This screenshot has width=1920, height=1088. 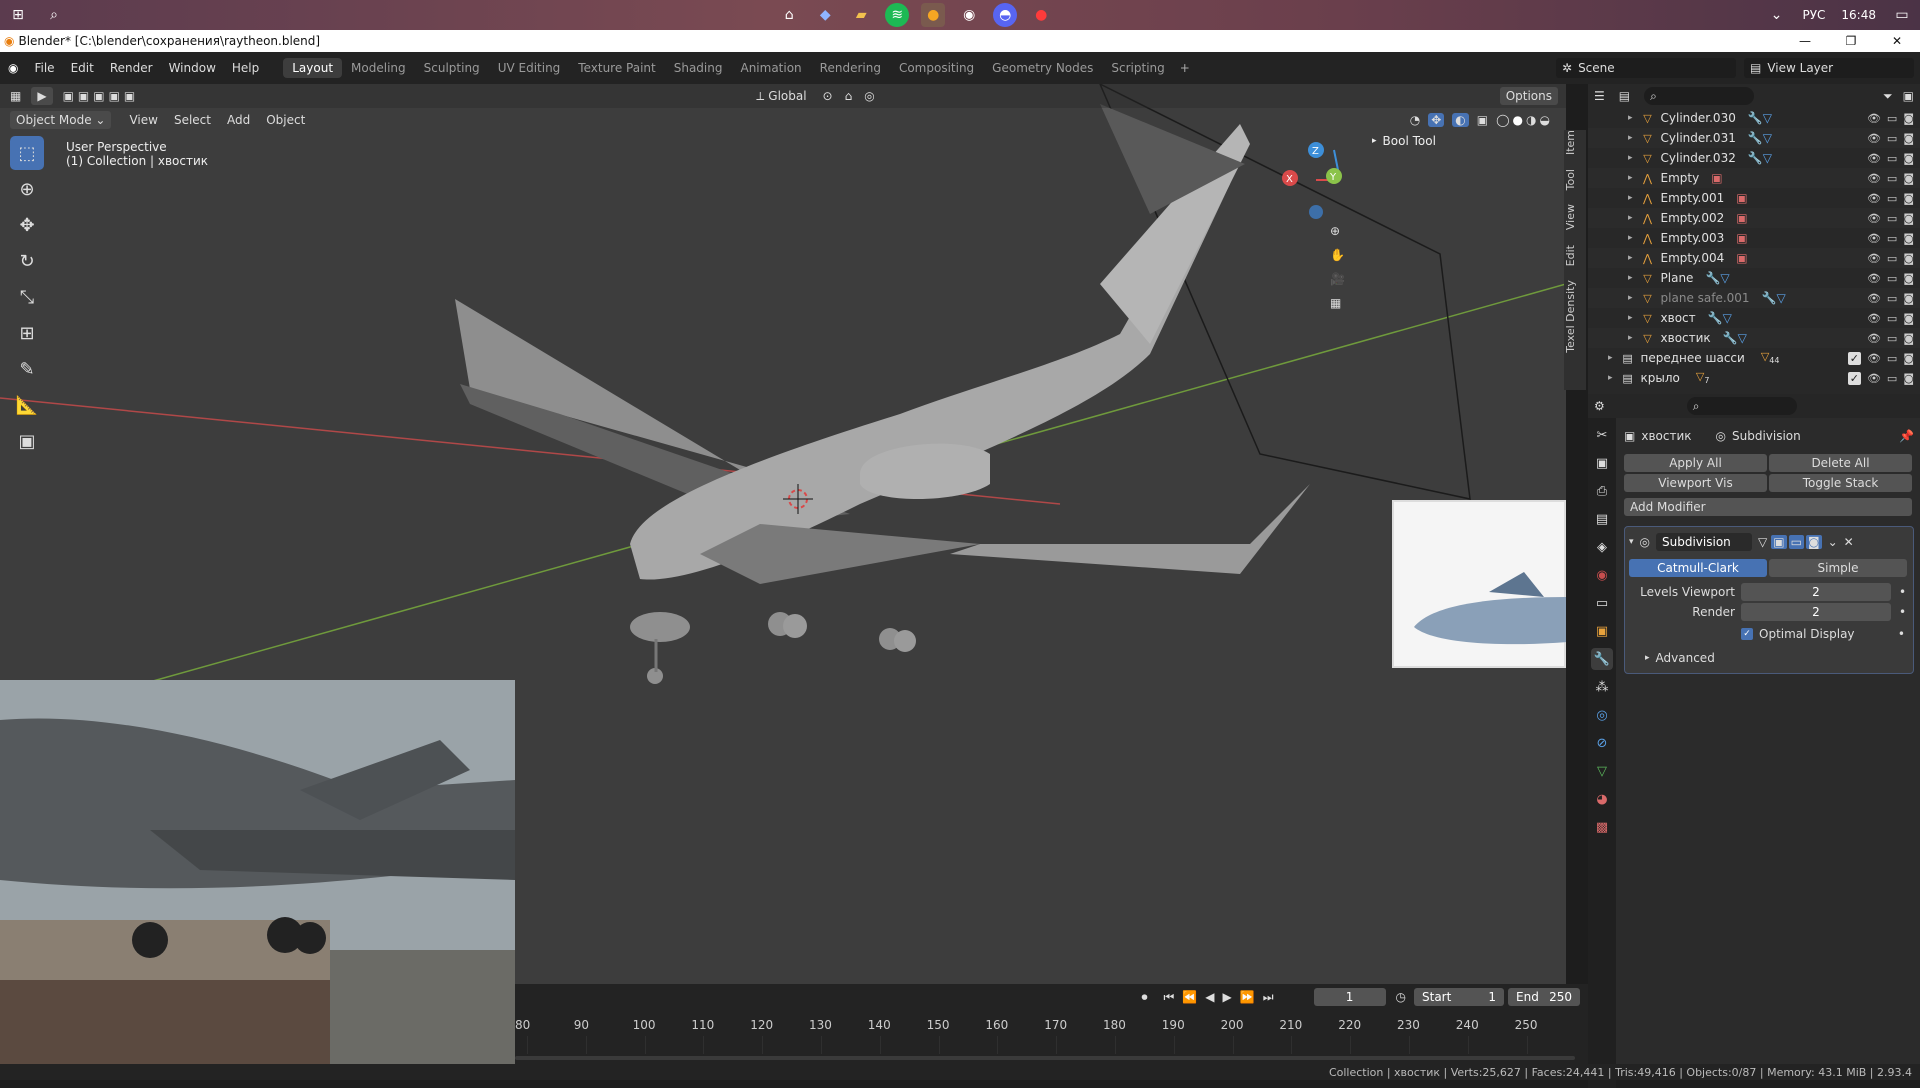 I want to click on outliner-row: ▸ ⋀ Empty.001 ▣ 👁 ▭ ◙, so click(x=1754, y=198).